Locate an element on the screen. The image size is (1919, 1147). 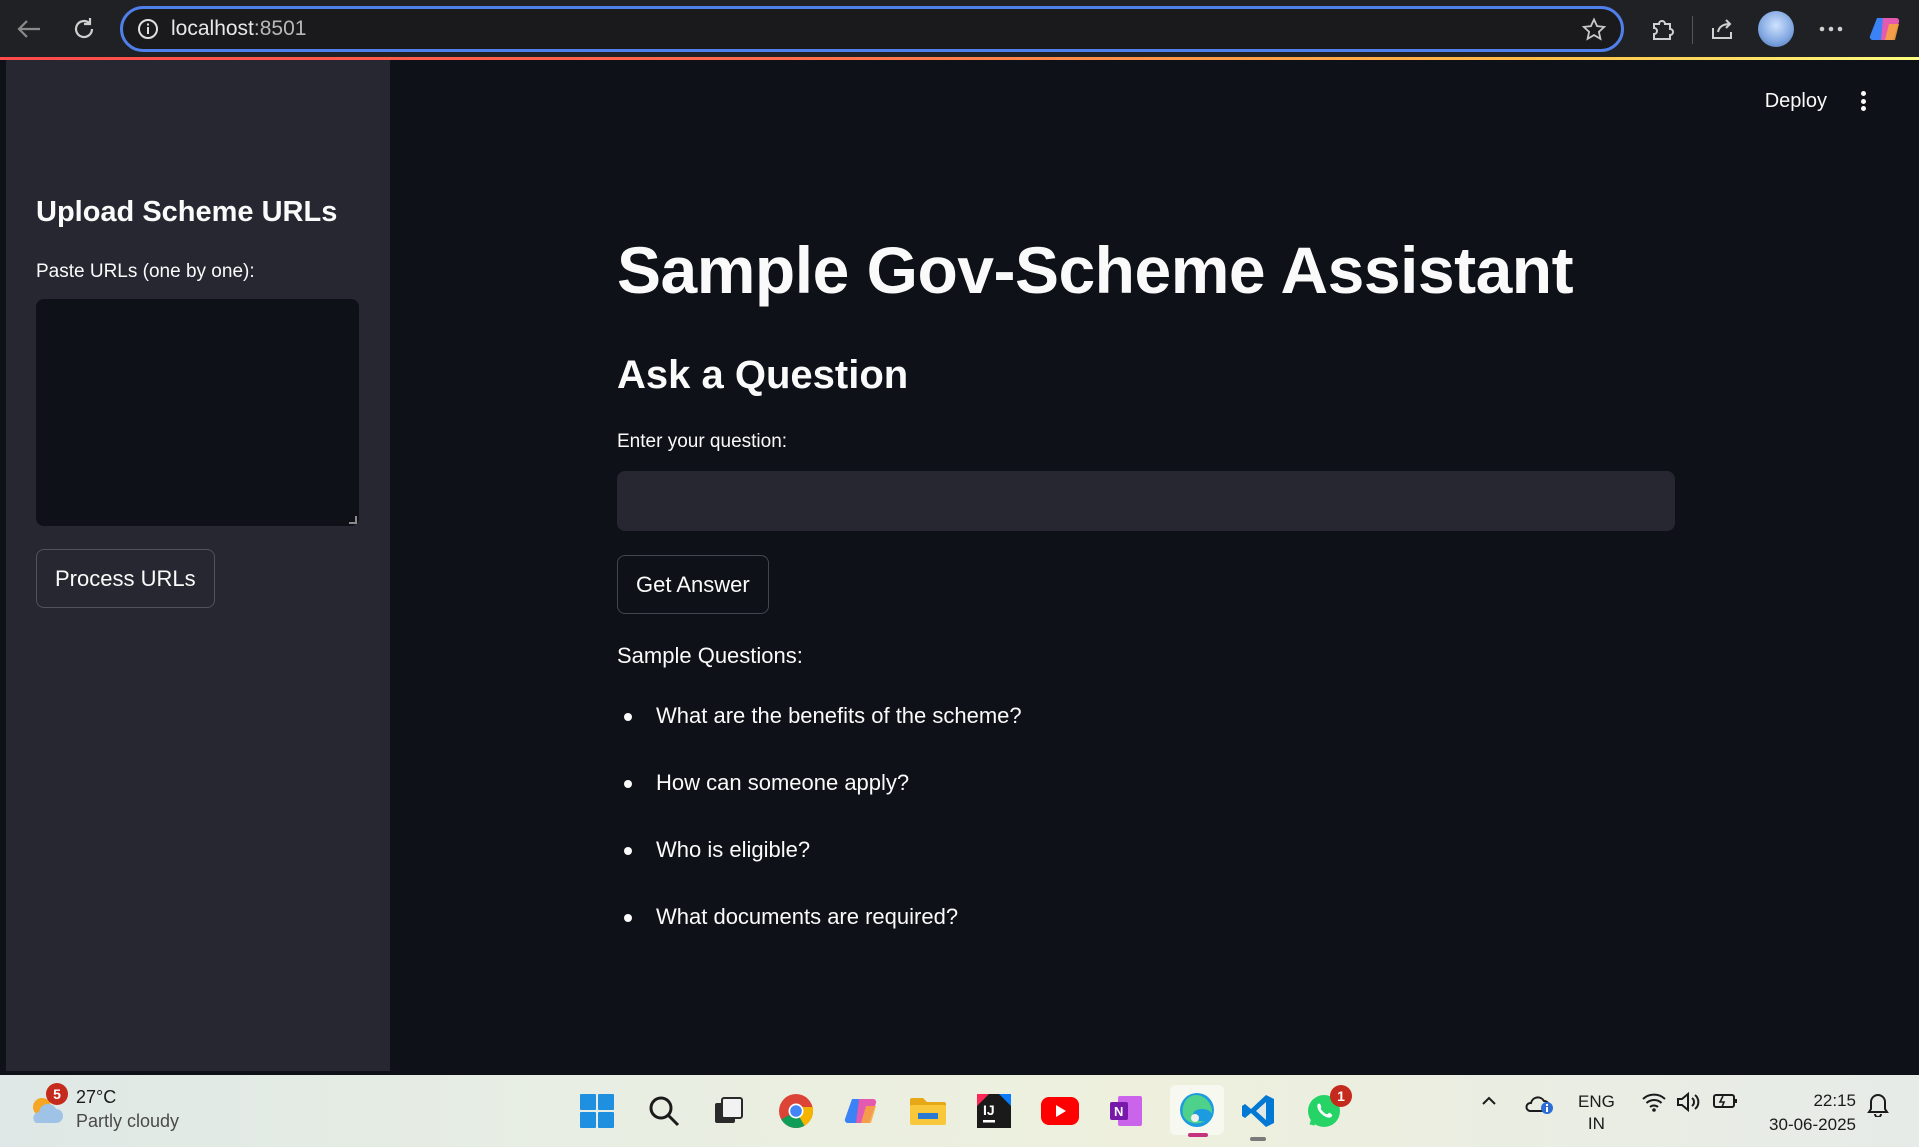
folder-icon is located at coordinates (928, 1111).